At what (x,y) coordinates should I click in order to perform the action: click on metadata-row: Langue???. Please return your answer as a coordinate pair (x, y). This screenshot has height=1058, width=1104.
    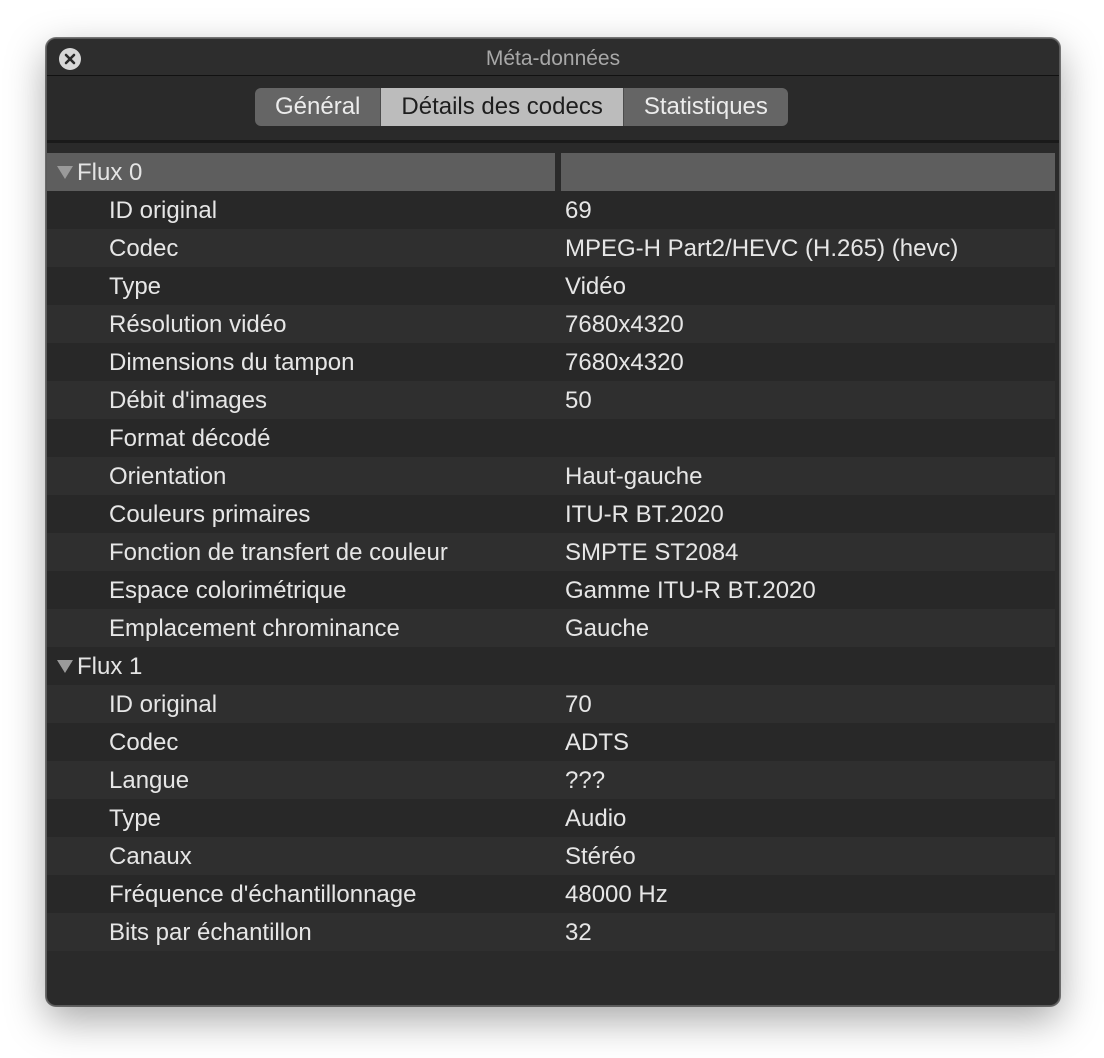
    Looking at the image, I should click on (551, 780).